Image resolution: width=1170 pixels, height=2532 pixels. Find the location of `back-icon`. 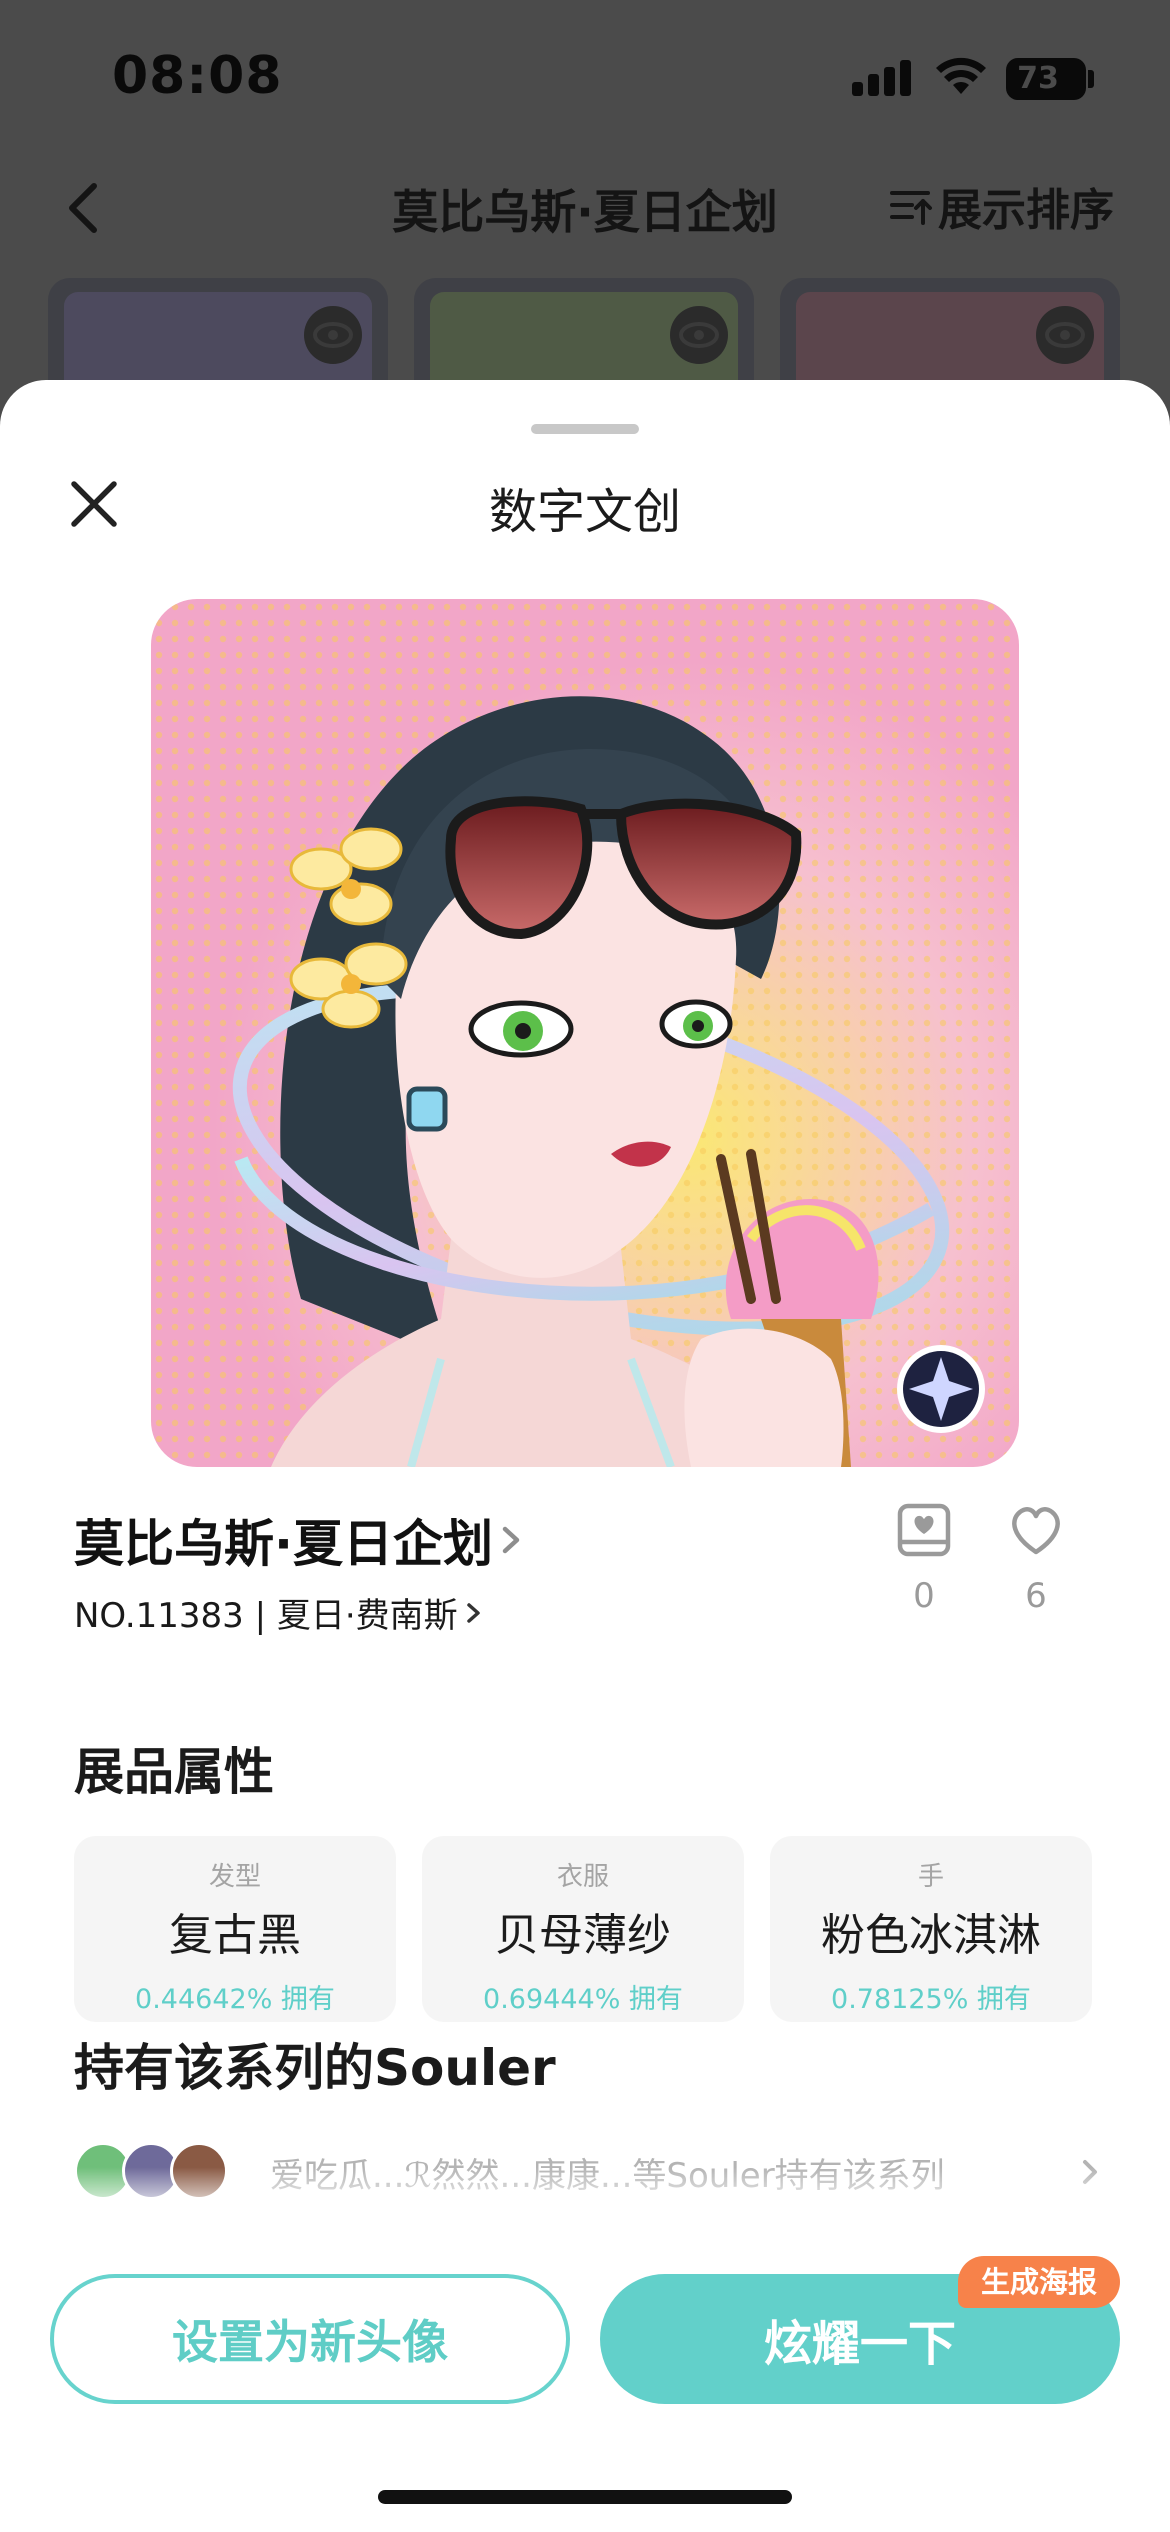

back-icon is located at coordinates (84, 208).